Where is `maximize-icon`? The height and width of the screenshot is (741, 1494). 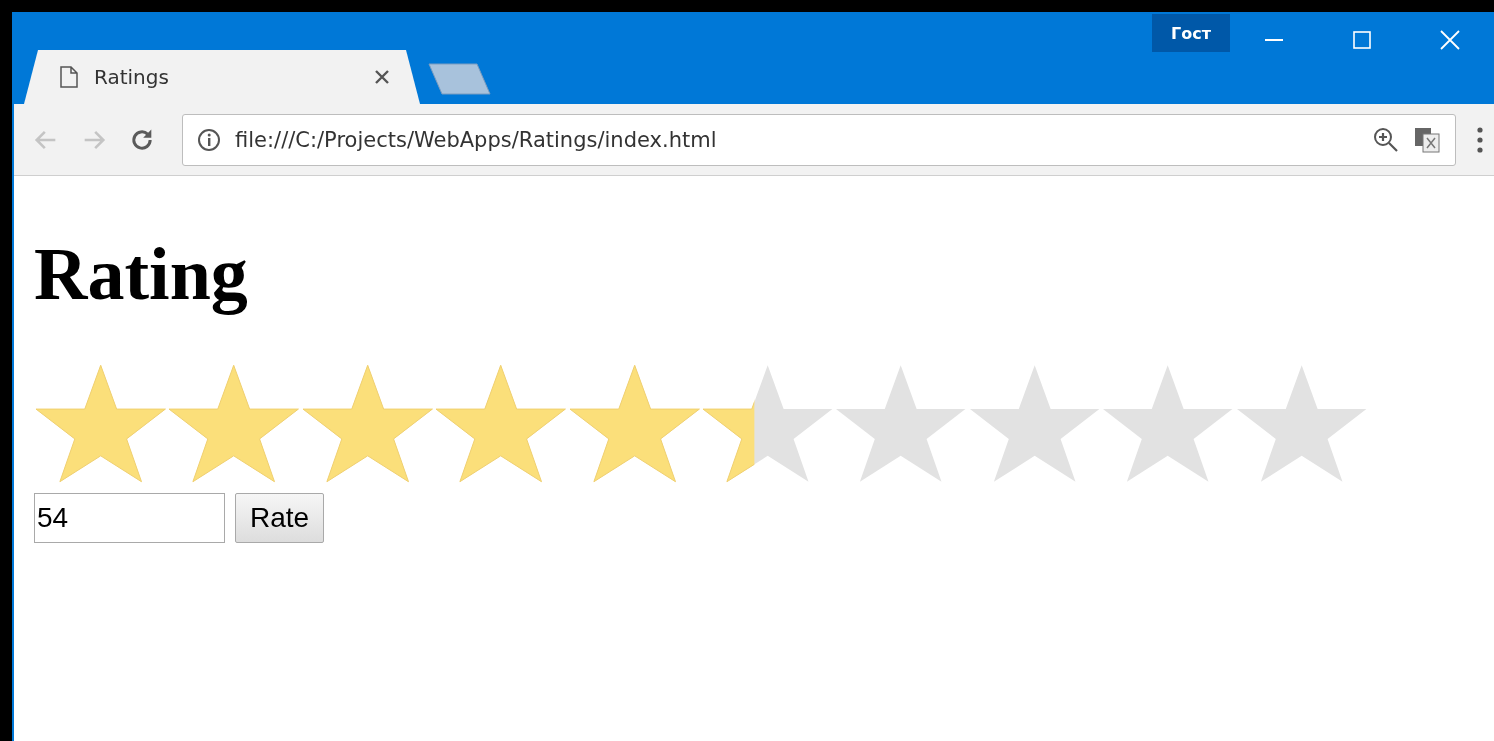 maximize-icon is located at coordinates (1362, 40).